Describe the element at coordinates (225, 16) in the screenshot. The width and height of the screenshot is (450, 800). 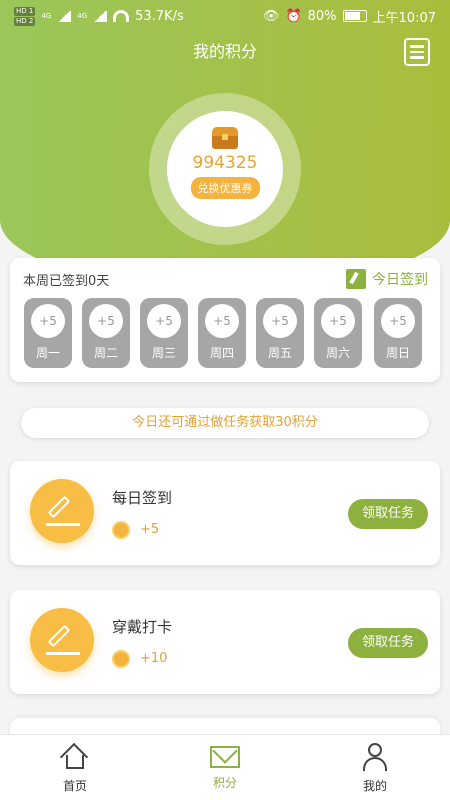
I see `status-bar: HD 1 HD 2 4G 4G 53.7K/s 👁 ⏰ 80% 上午10:07` at that location.